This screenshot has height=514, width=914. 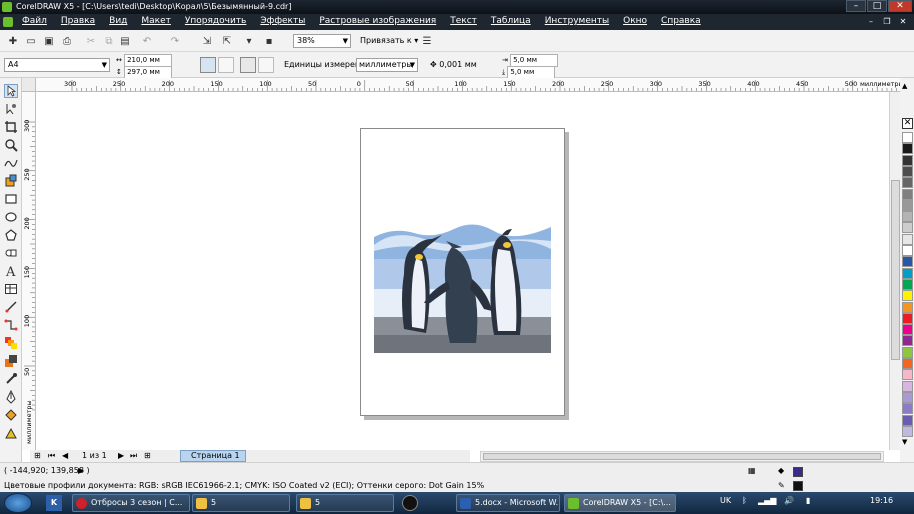 I want to click on taskbar-item-folder-2: 5, so click(x=345, y=503).